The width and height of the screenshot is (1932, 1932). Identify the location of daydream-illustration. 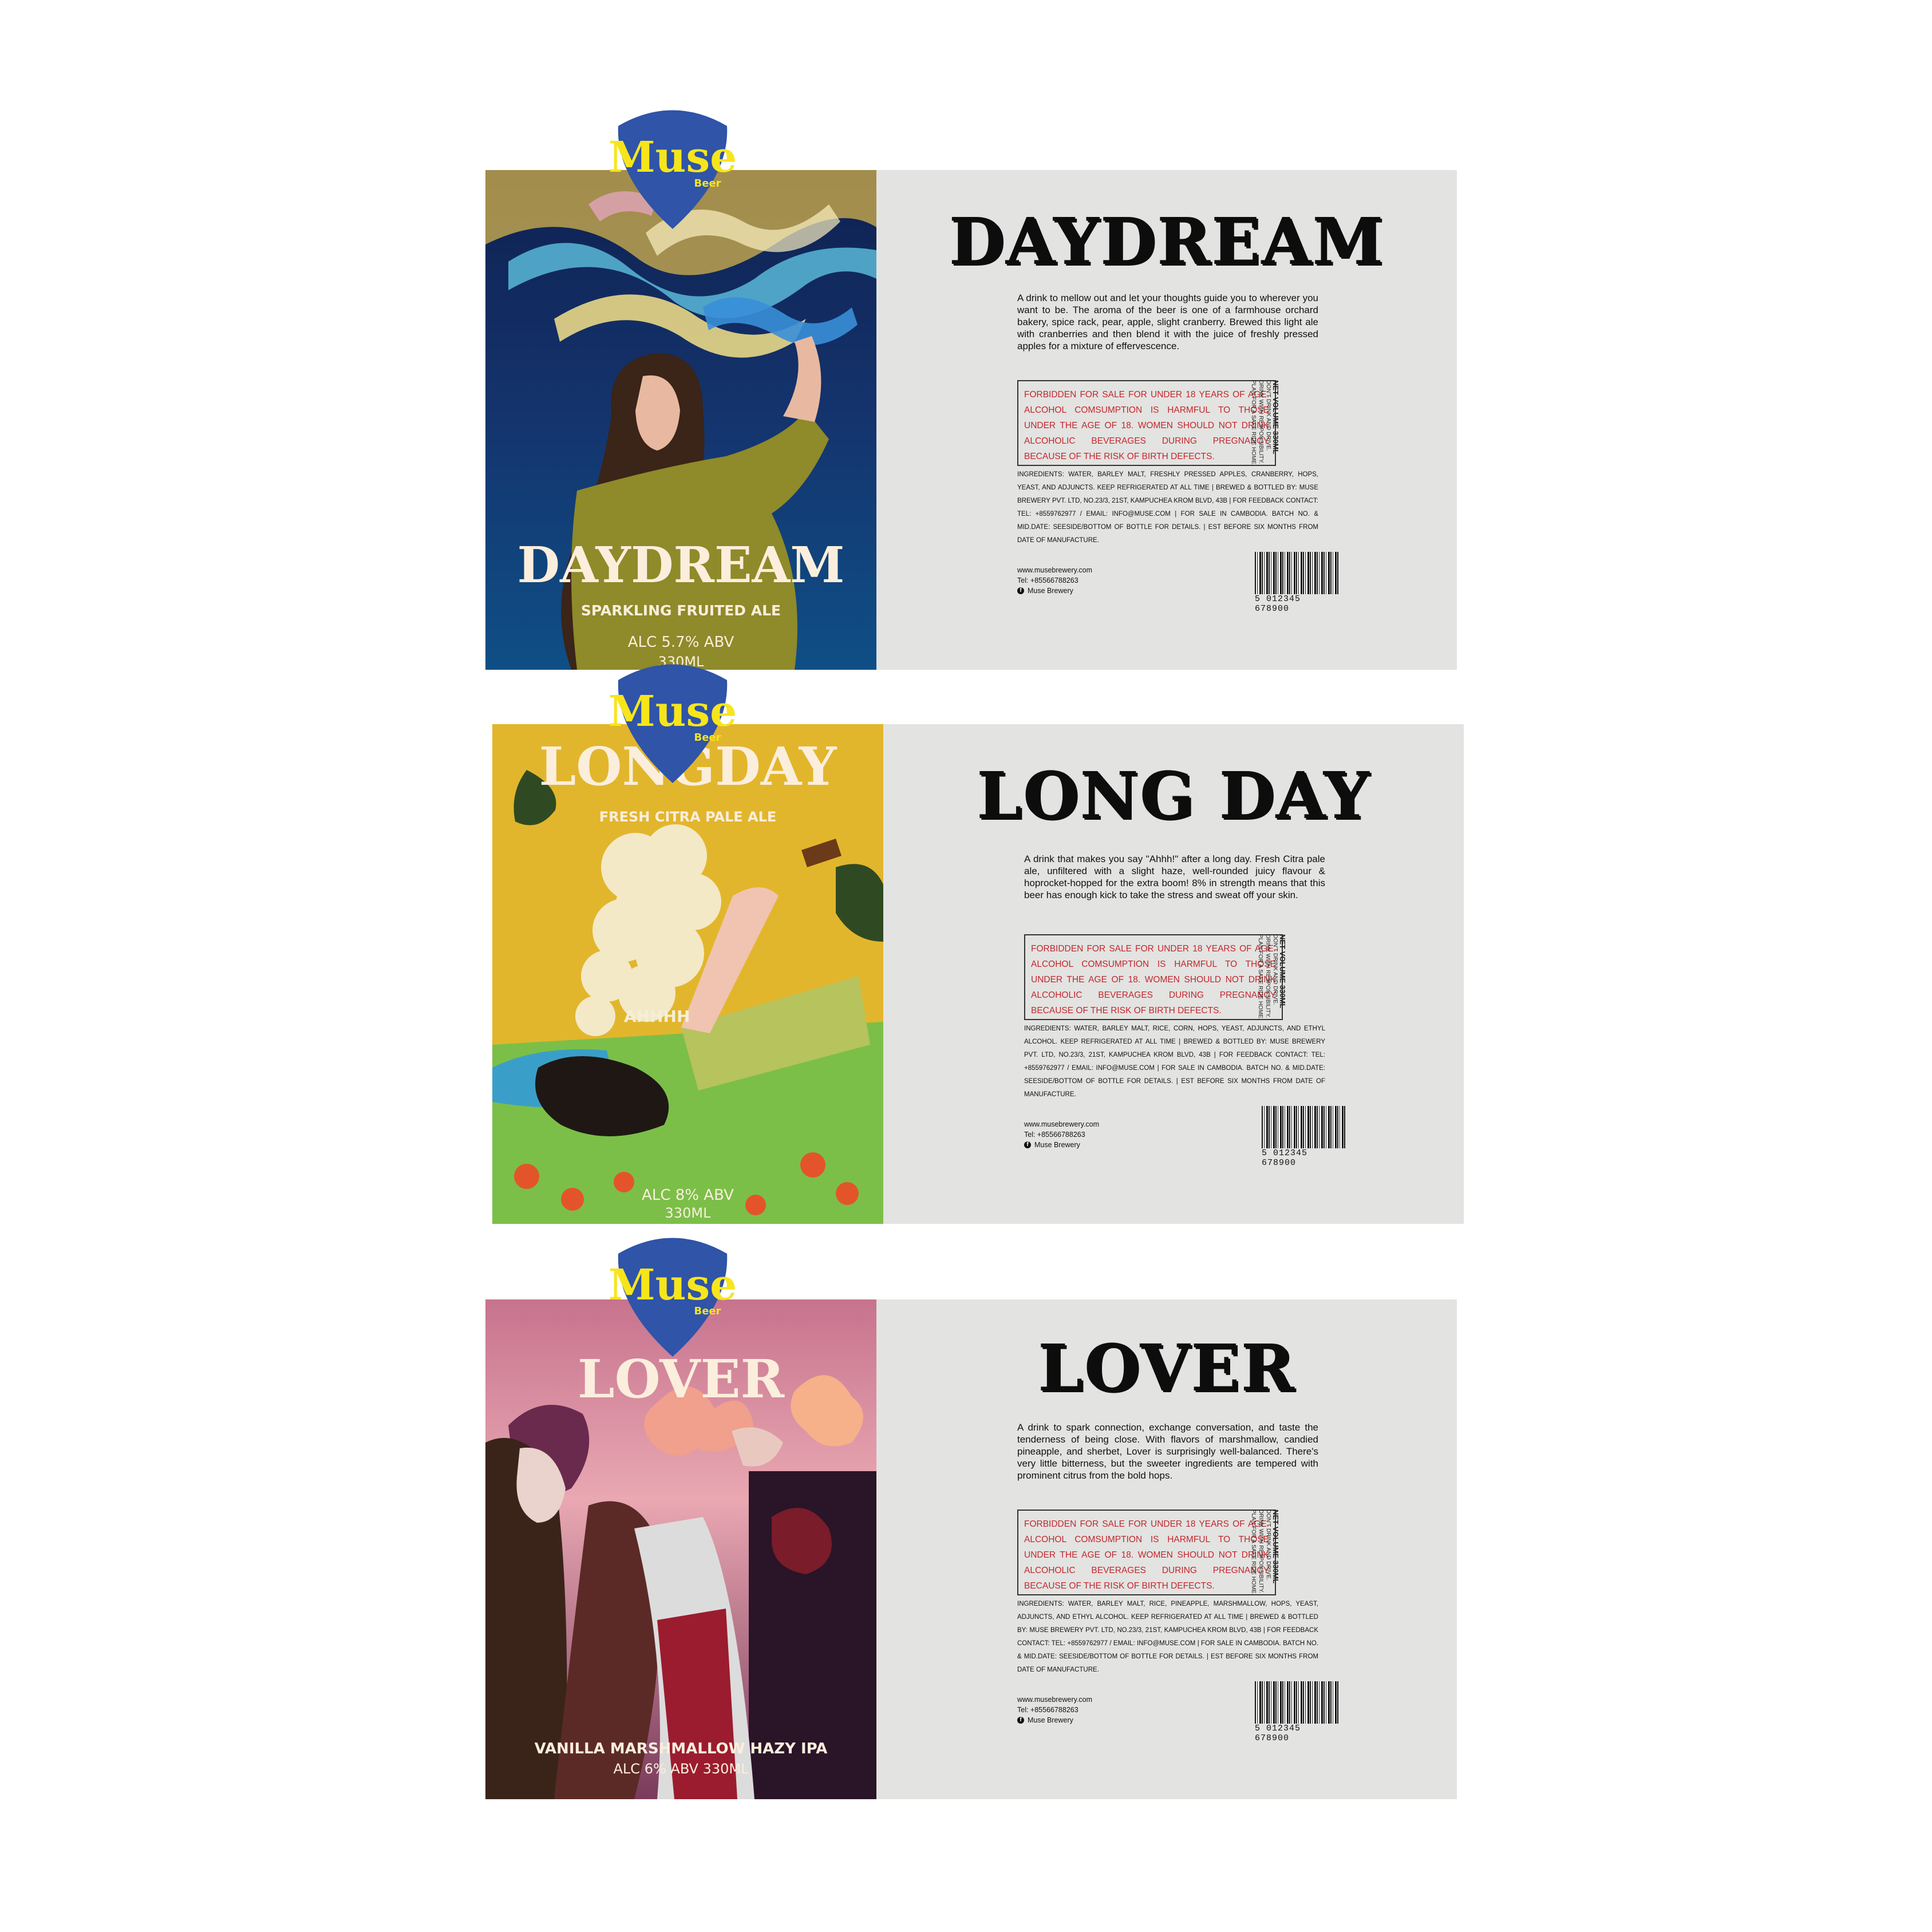
(680, 420).